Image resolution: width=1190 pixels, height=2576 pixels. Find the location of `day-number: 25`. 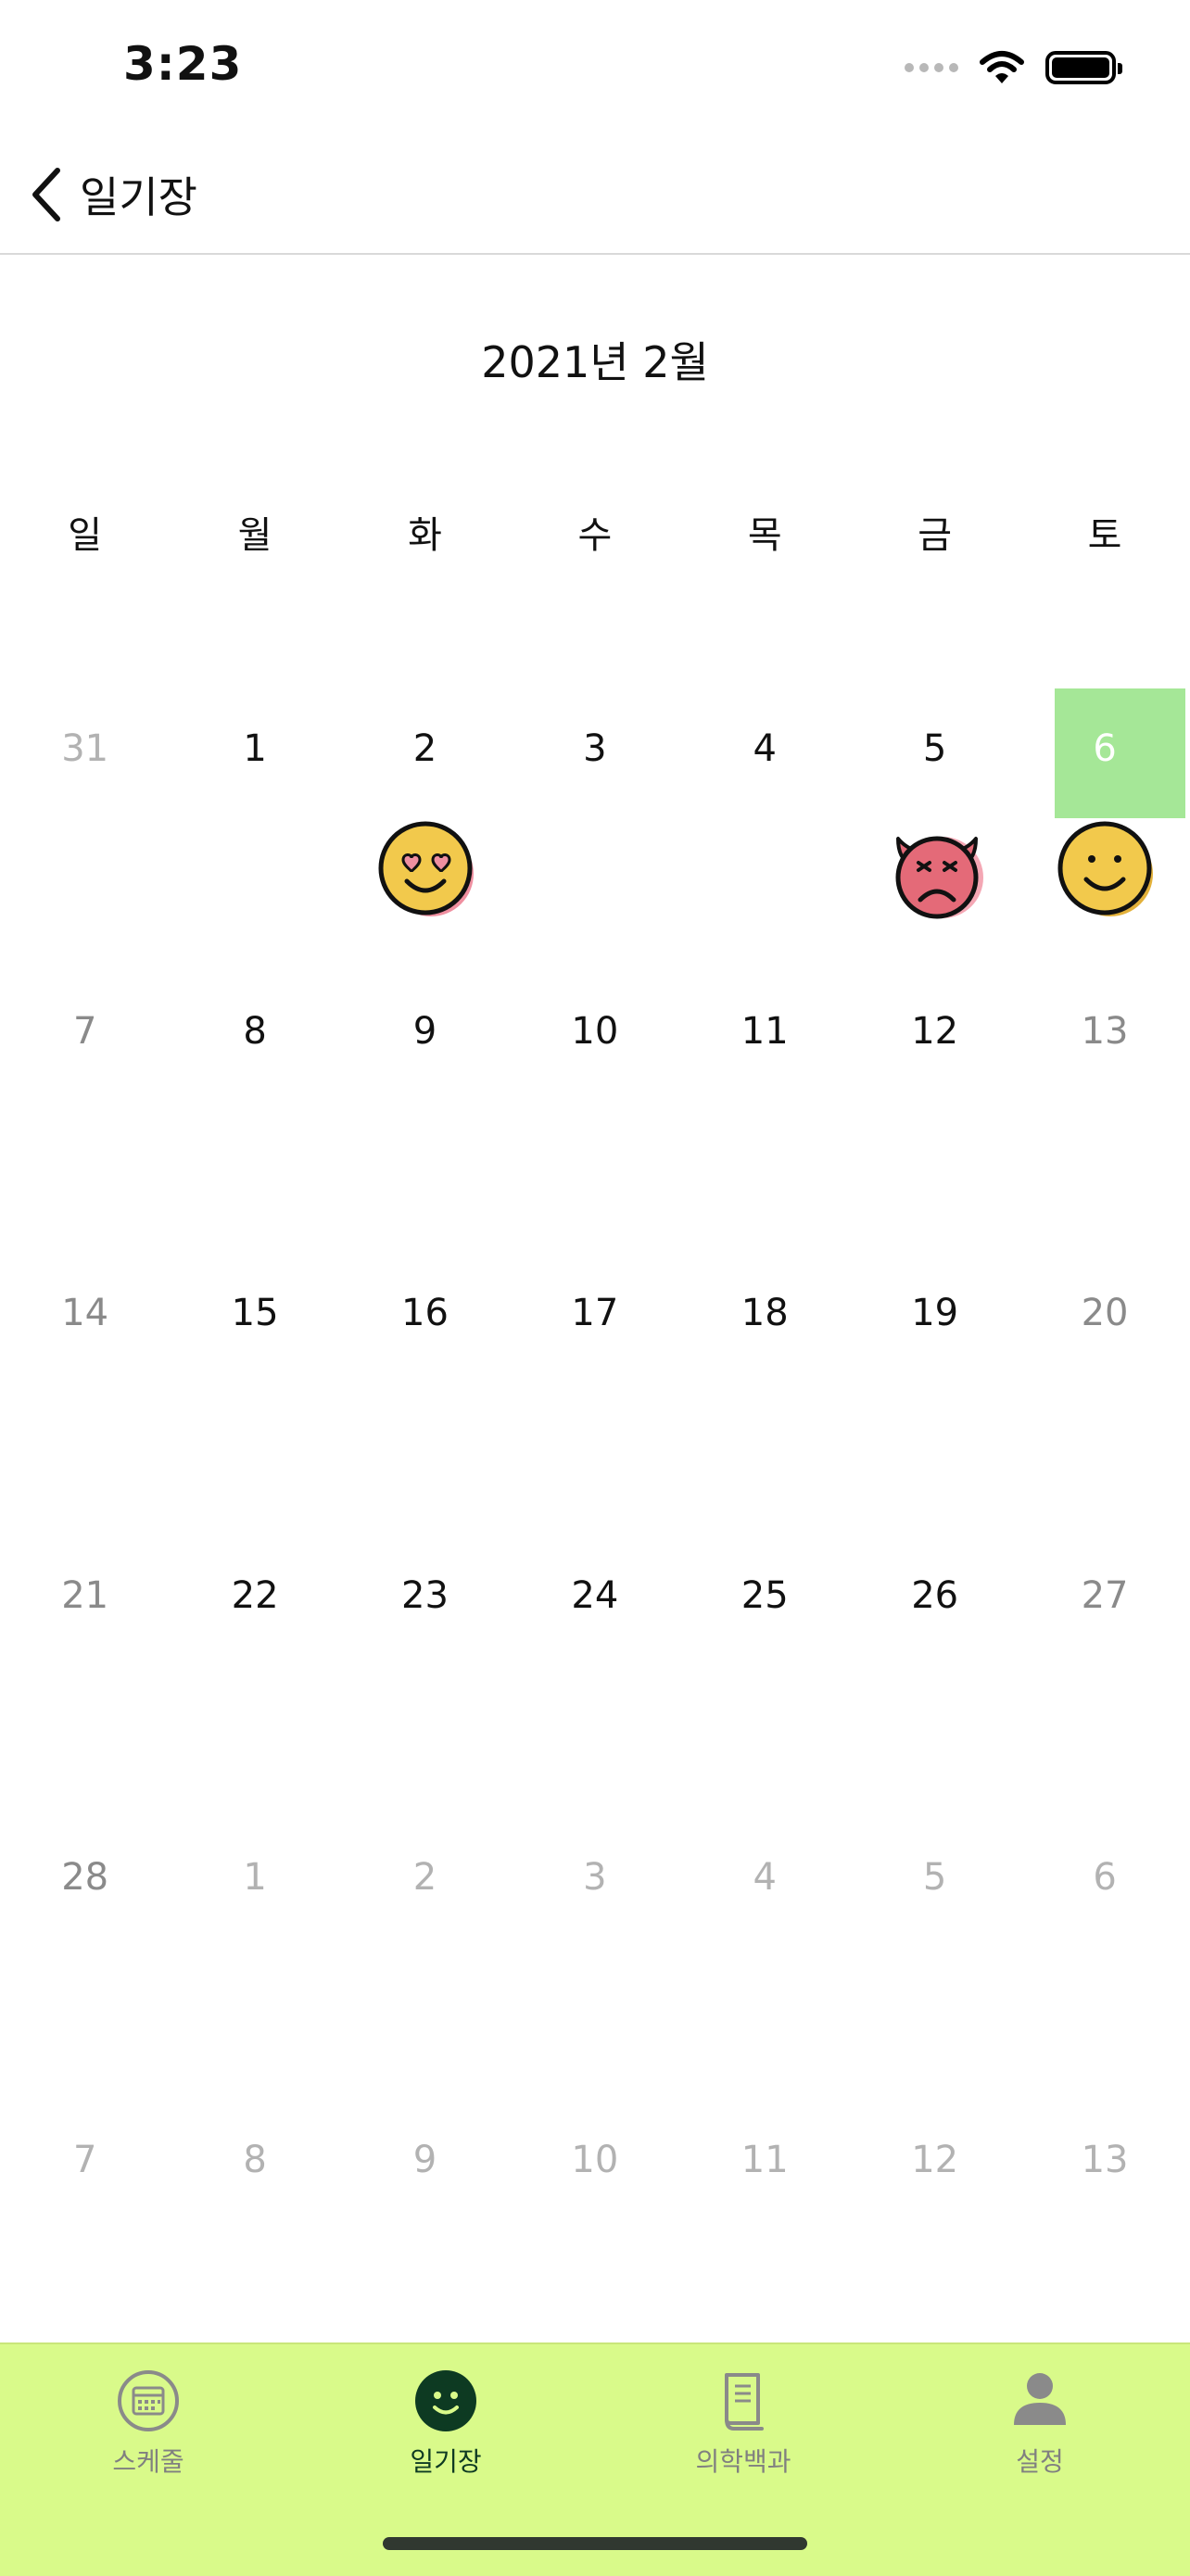

day-number: 25 is located at coordinates (765, 1595).